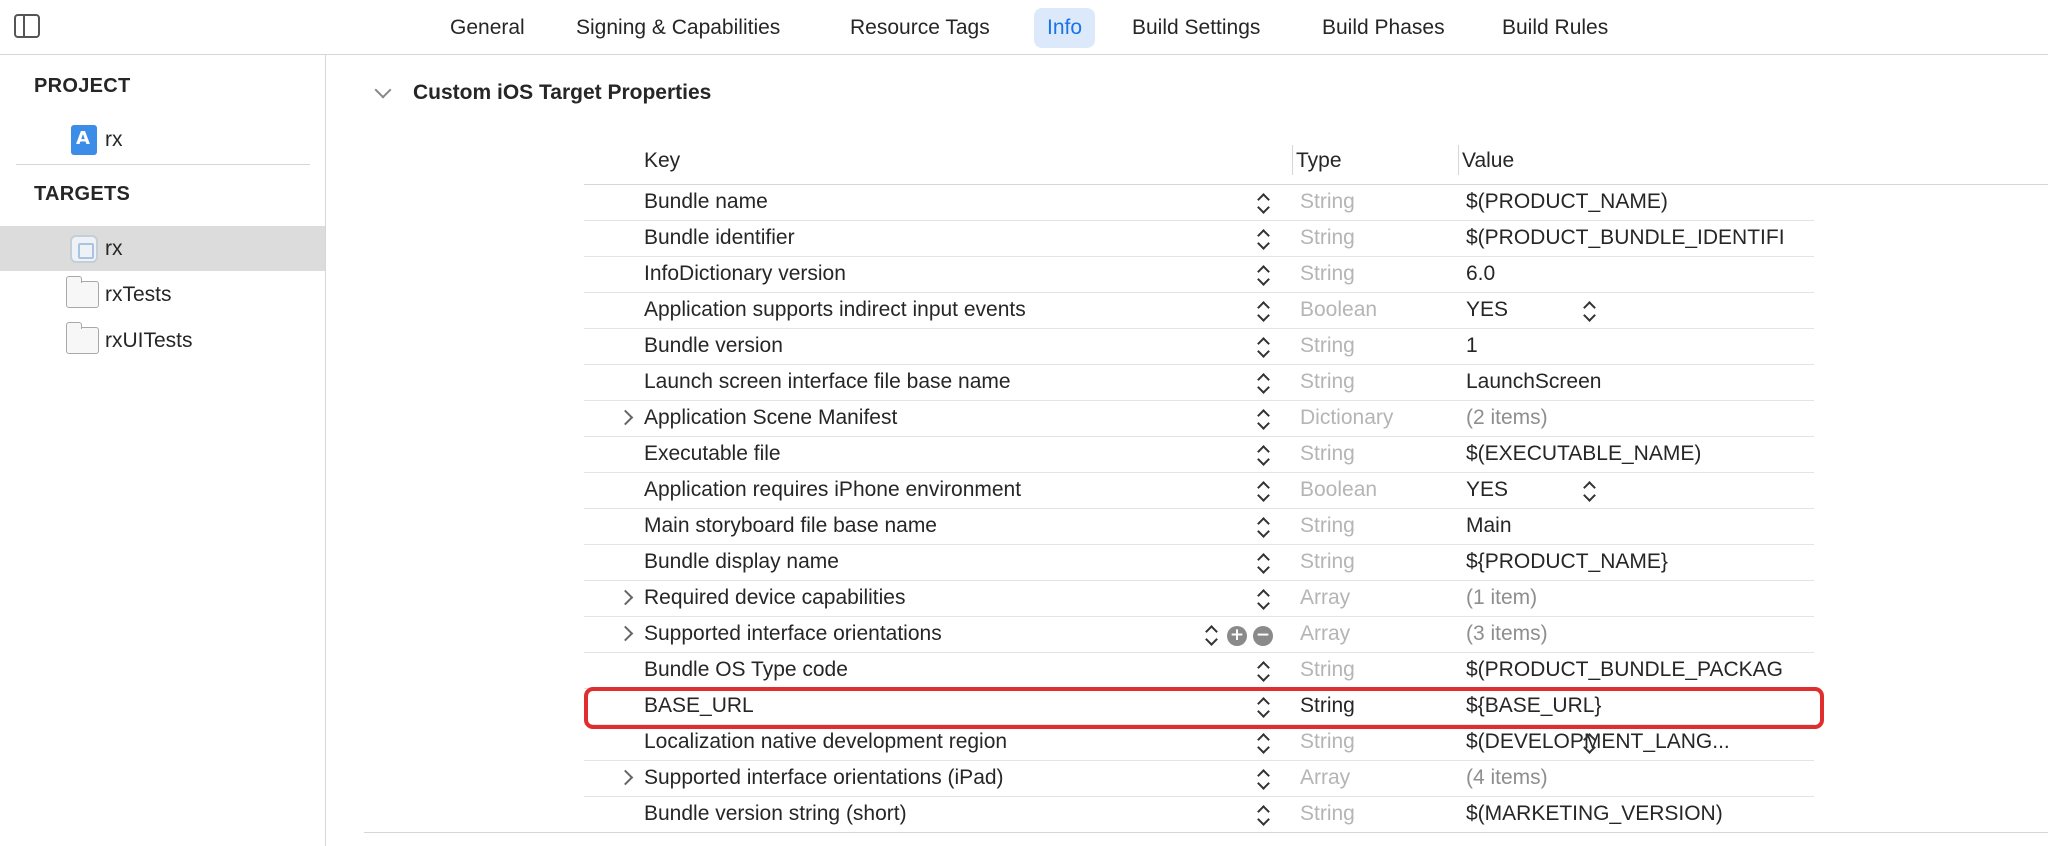  What do you see at coordinates (1199, 563) in the screenshot?
I see `table-row: Bundle display name String ${PRODUCT_NAME}` at bounding box center [1199, 563].